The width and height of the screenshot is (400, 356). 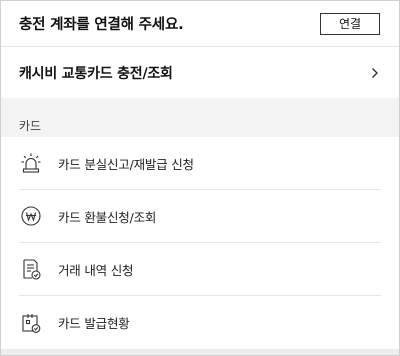 I want to click on cashbee-charge-inquiry-row: 캐시비 교통카드 충전/조회, so click(x=200, y=72).